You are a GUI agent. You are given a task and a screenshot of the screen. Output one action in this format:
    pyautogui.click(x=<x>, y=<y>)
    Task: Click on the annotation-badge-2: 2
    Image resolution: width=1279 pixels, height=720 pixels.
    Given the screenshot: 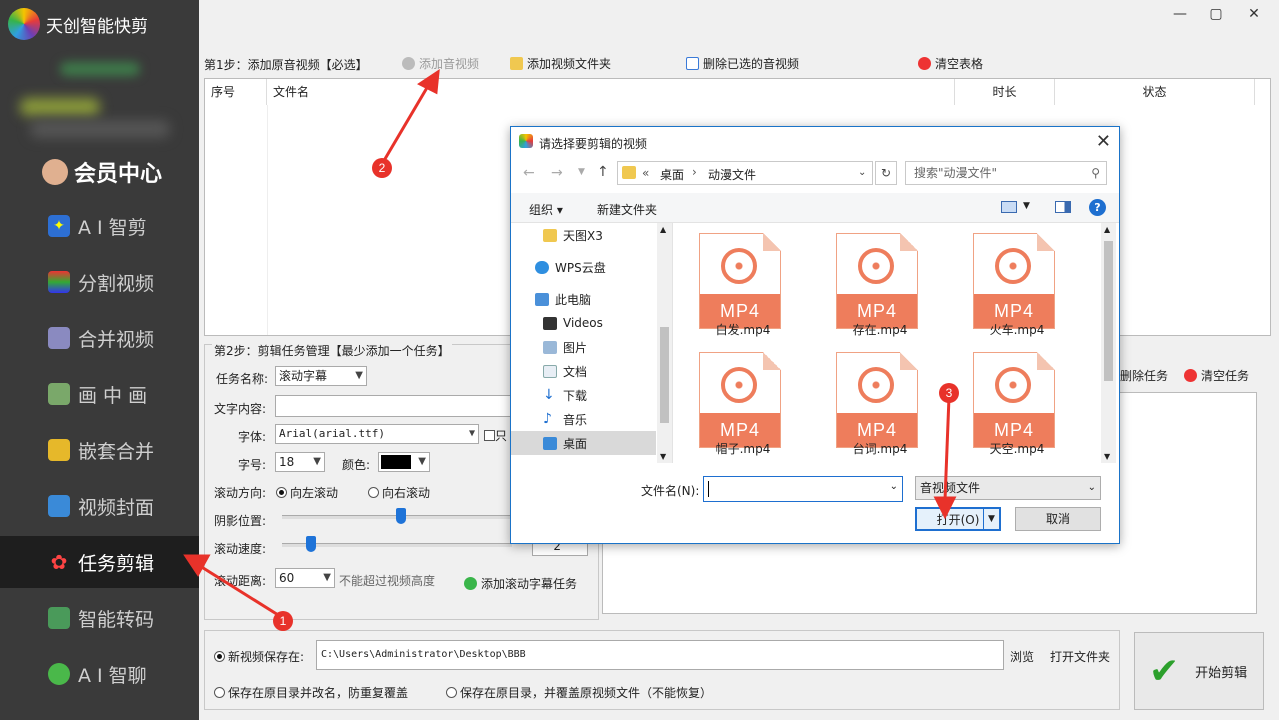 What is the action you would take?
    pyautogui.click(x=382, y=168)
    